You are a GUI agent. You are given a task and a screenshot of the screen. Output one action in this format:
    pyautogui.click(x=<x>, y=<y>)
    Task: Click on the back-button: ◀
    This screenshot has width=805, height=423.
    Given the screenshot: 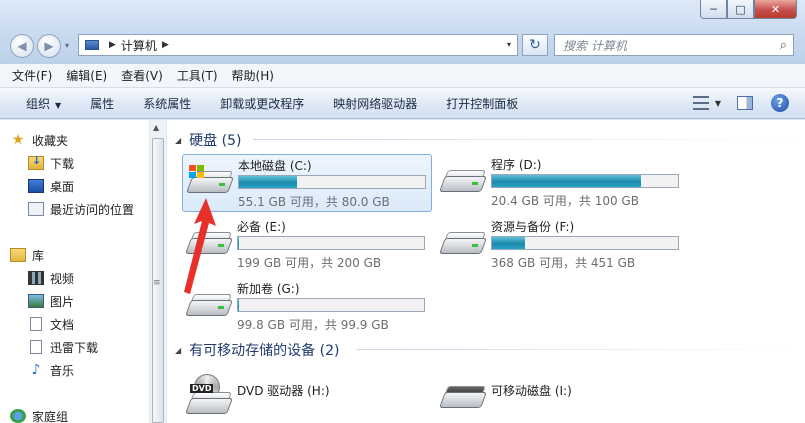 What is the action you would take?
    pyautogui.click(x=22, y=46)
    